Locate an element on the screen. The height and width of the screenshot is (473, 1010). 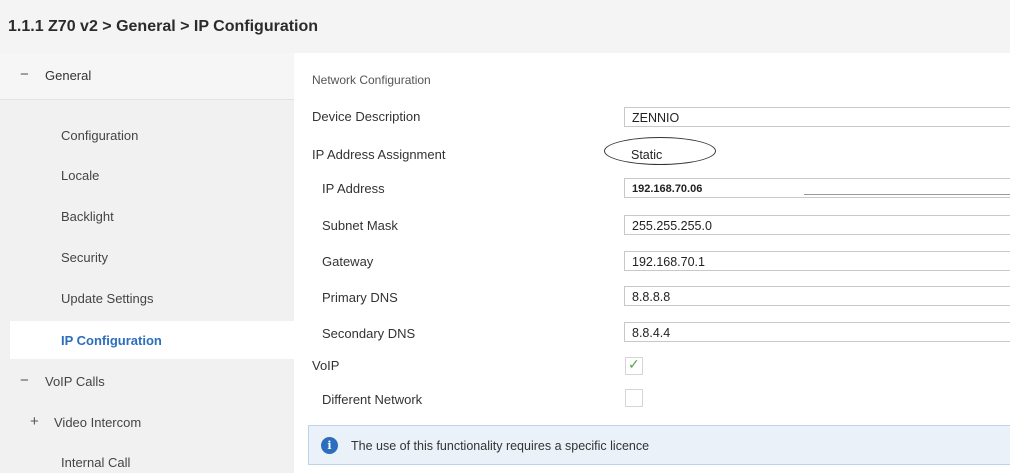
sidebar-section-general: − General is located at coordinates (147, 76).